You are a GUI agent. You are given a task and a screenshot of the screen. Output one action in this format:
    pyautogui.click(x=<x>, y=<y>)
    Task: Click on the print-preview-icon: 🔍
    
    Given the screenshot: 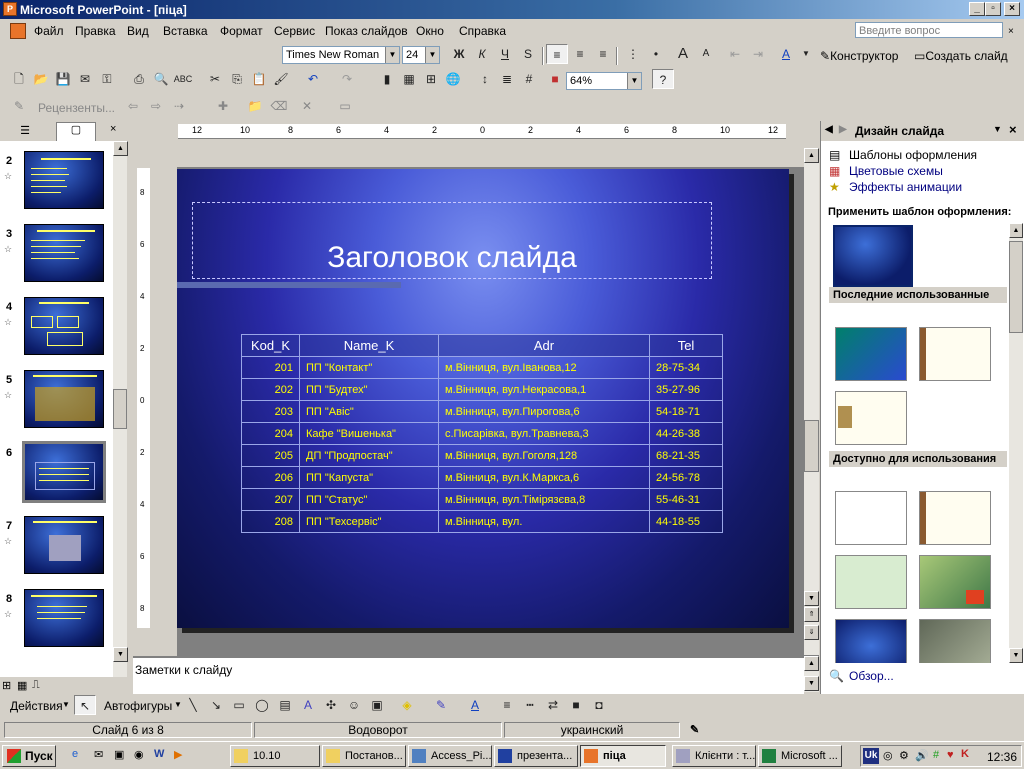 What is the action you would take?
    pyautogui.click(x=161, y=79)
    